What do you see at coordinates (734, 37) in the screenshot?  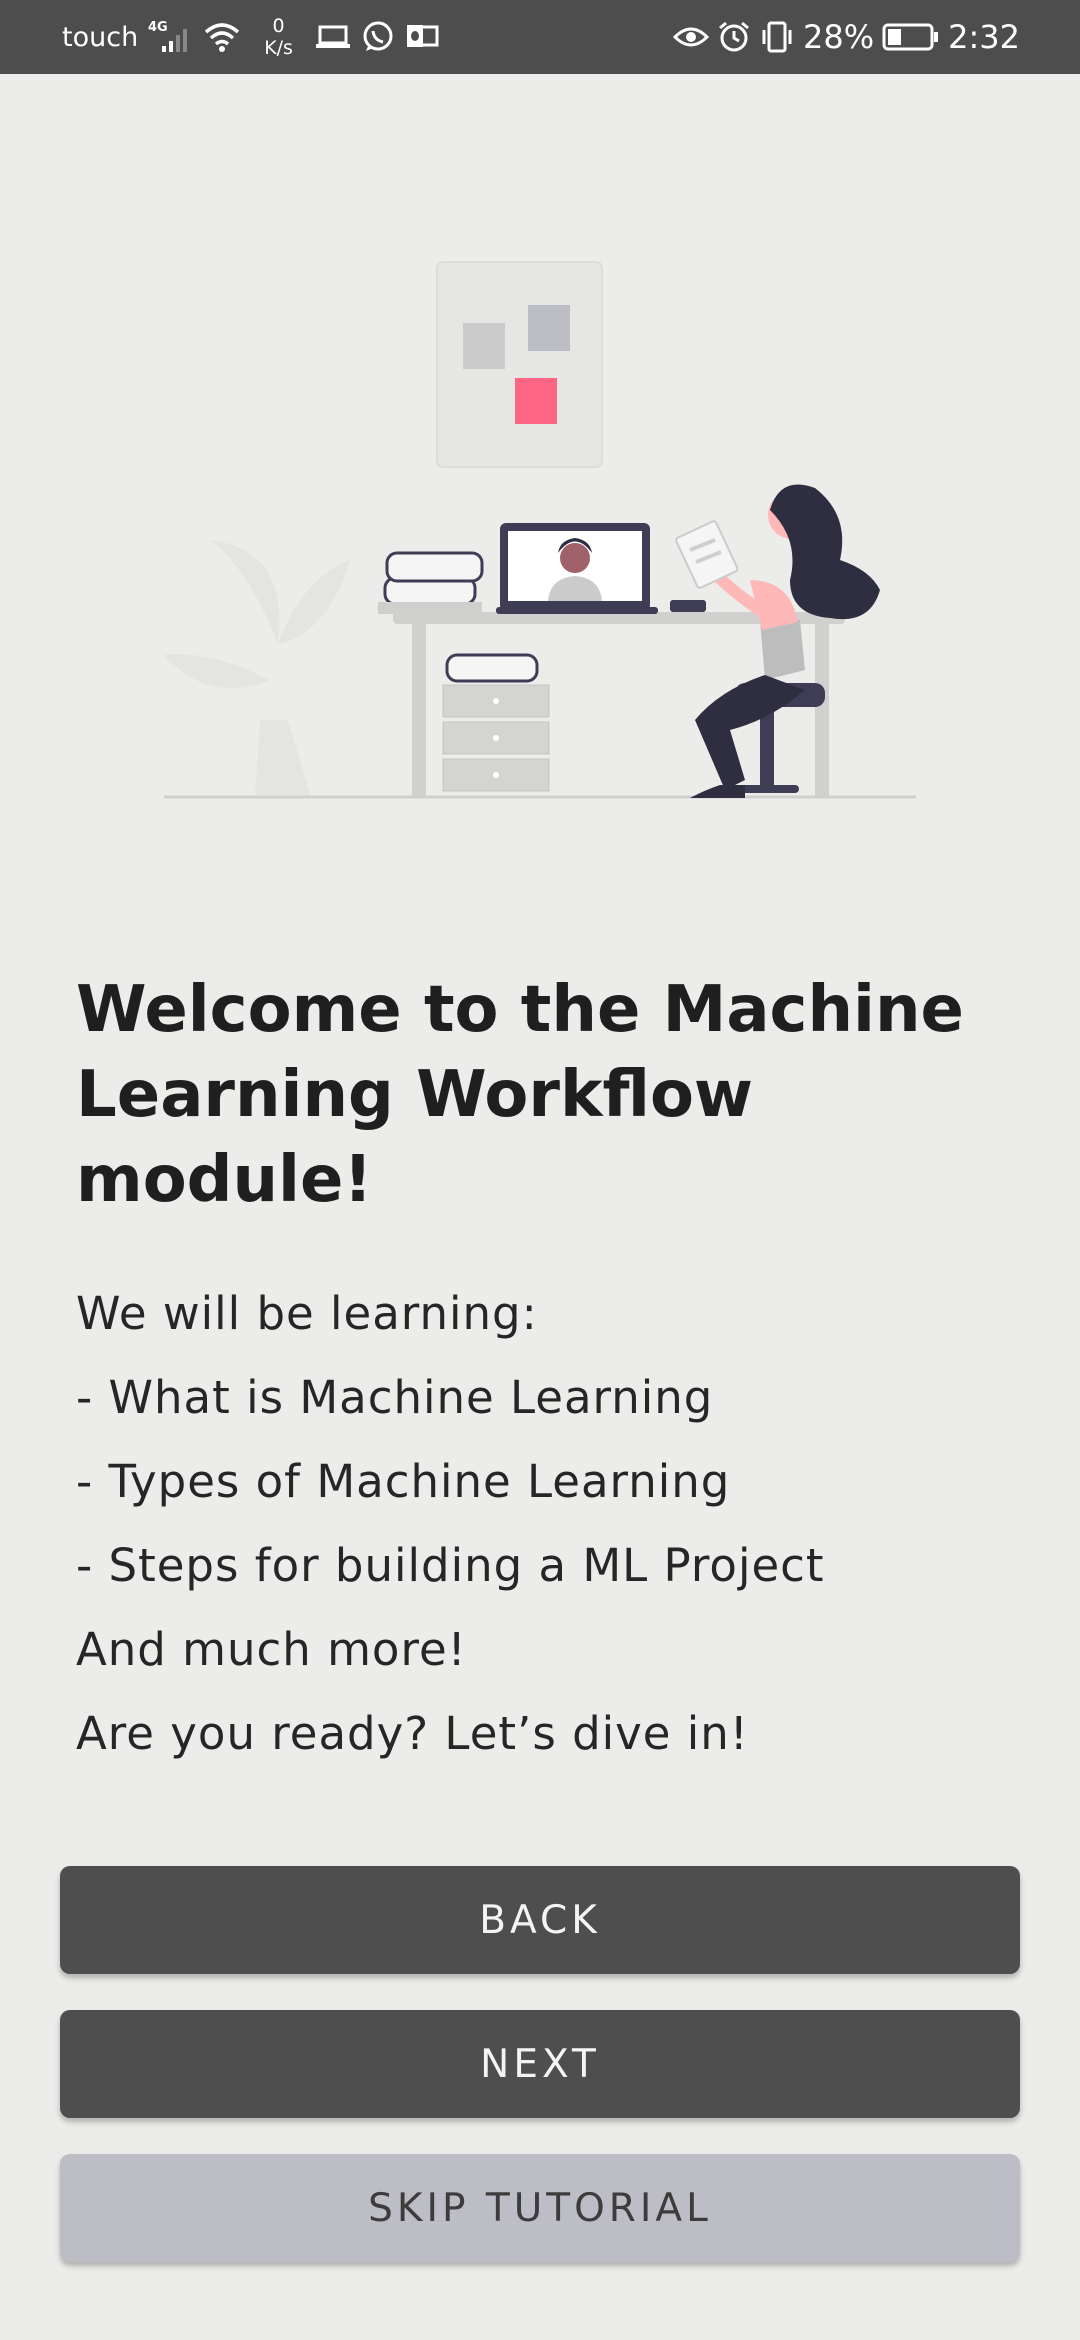 I see `alarm-icon` at bounding box center [734, 37].